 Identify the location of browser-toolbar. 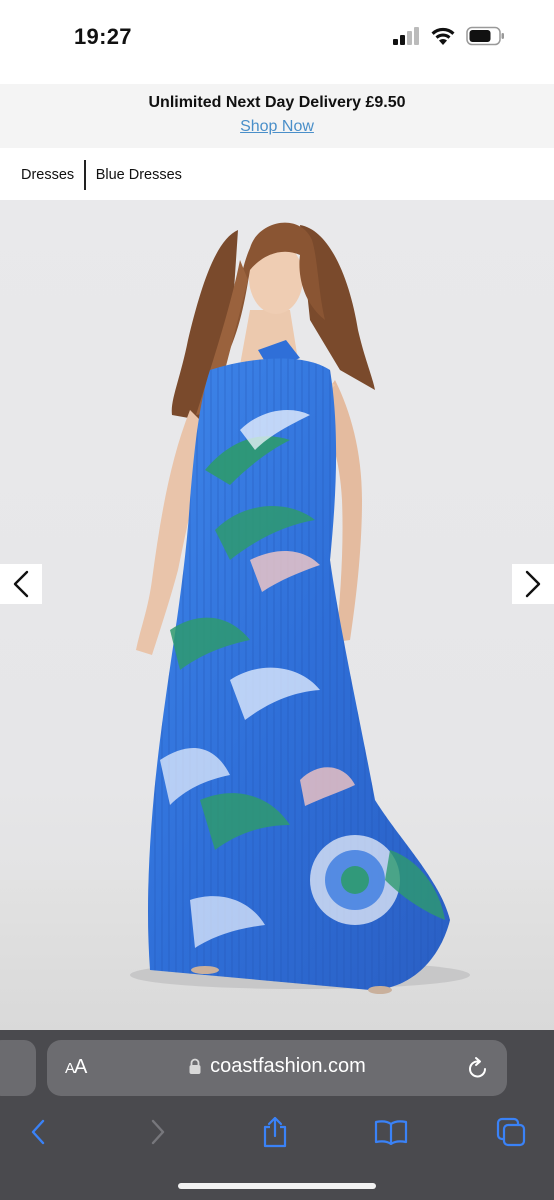
(277, 1132).